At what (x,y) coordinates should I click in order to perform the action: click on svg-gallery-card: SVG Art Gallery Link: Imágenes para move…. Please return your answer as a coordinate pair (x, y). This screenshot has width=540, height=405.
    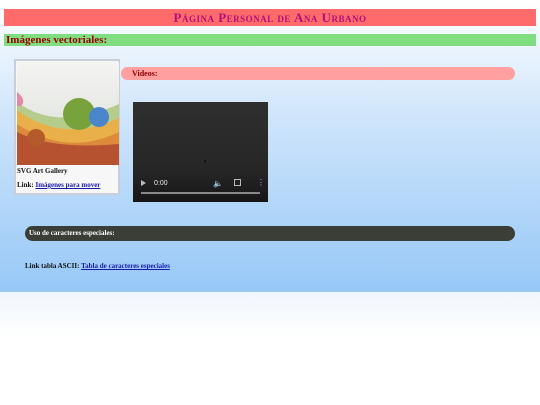
    Looking at the image, I should click on (67, 127).